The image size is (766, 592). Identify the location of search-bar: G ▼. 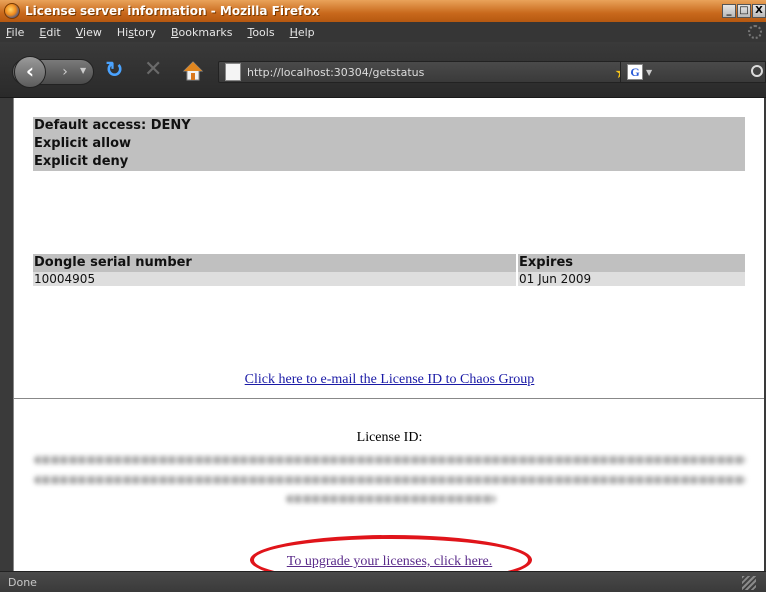
(693, 72).